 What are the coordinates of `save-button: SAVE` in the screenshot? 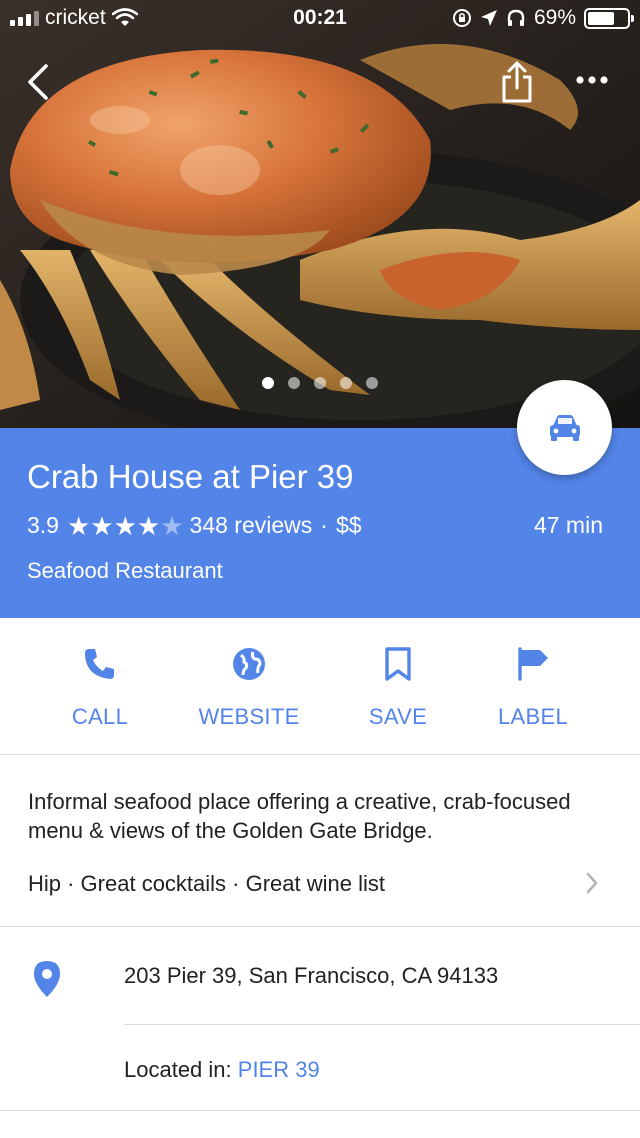 It's located at (398, 687).